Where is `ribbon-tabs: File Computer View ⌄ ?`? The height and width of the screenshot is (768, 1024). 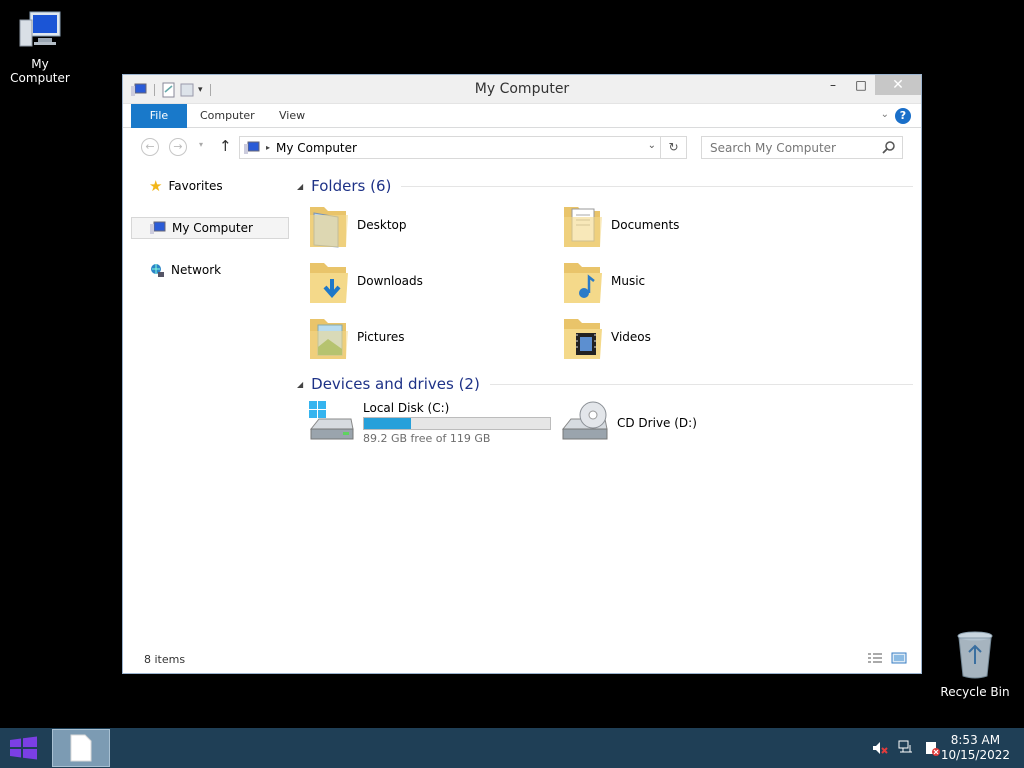
ribbon-tabs: File Computer View ⌄ ? is located at coordinates (522, 116).